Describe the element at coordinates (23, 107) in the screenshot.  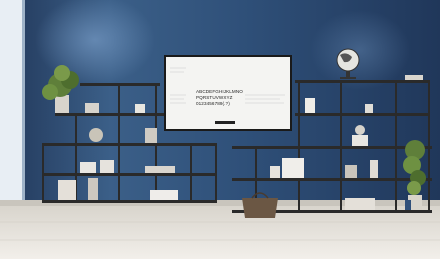
I see `window-frame` at that location.